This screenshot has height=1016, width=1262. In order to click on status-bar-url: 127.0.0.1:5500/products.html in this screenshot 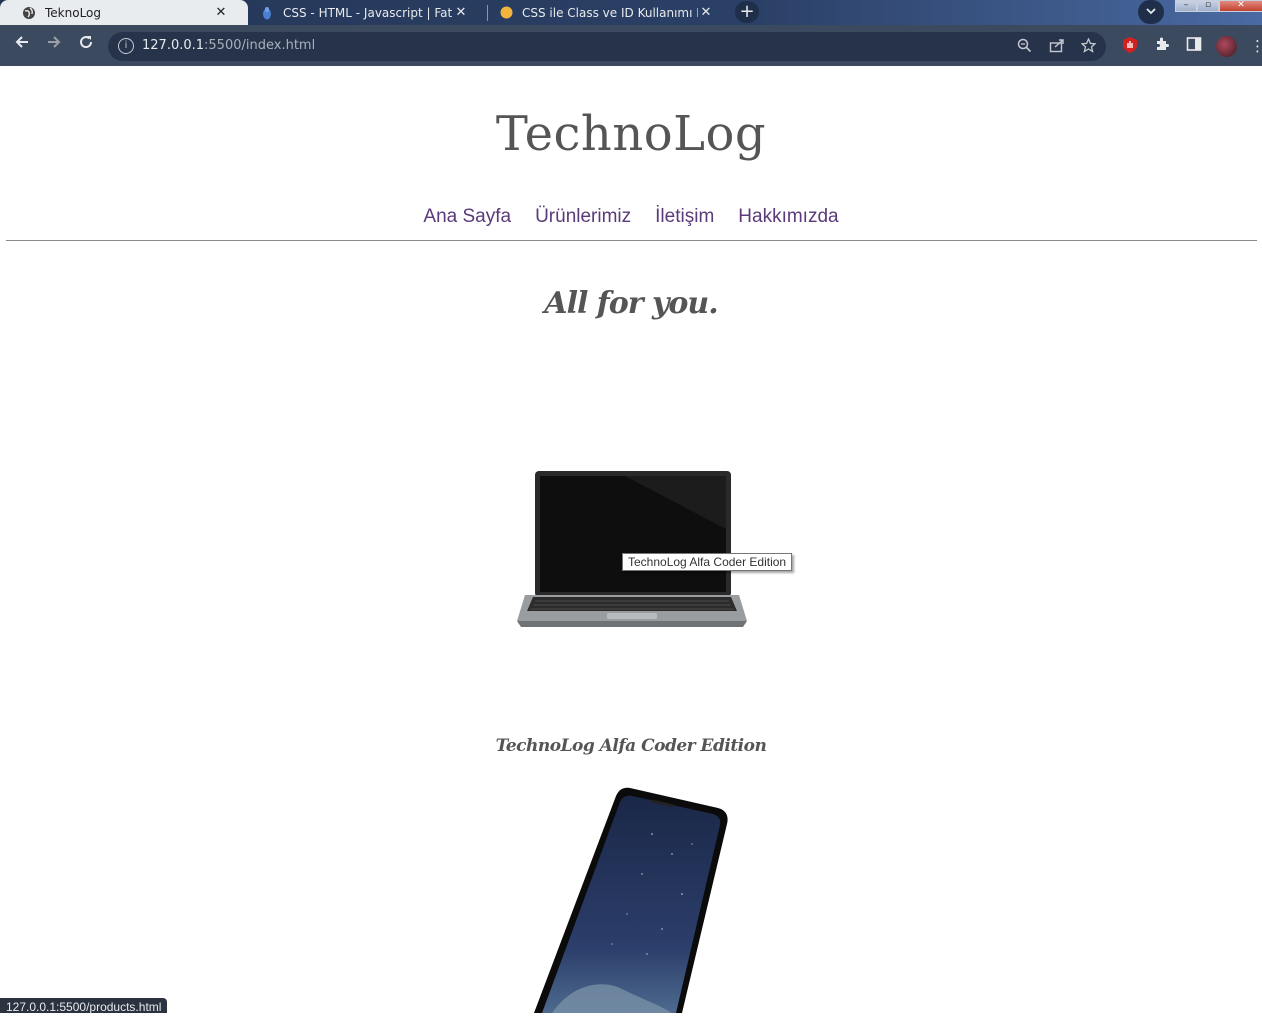, I will do `click(84, 1006)`.